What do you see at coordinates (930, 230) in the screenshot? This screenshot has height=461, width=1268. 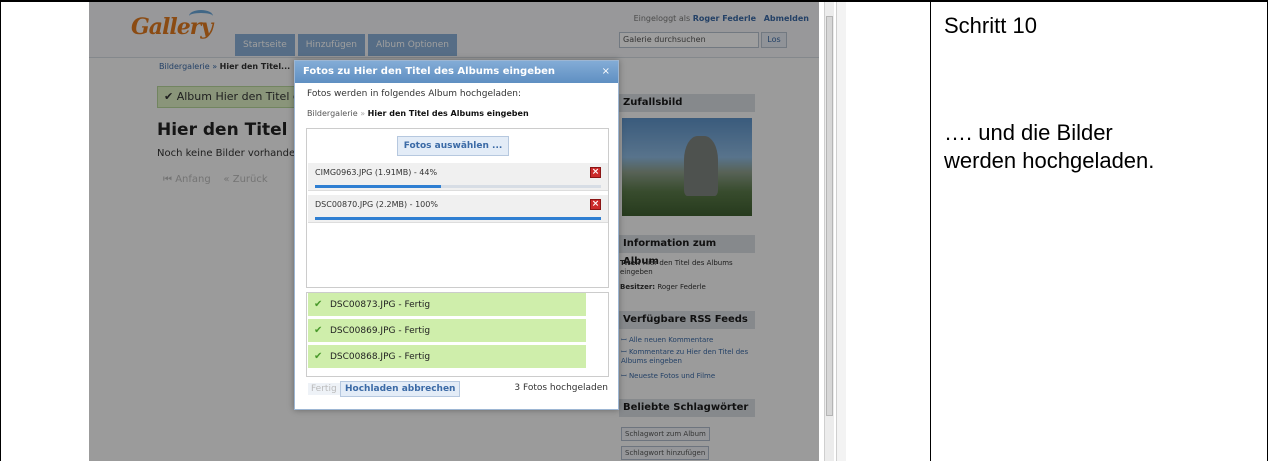 I see `table-border-middle` at bounding box center [930, 230].